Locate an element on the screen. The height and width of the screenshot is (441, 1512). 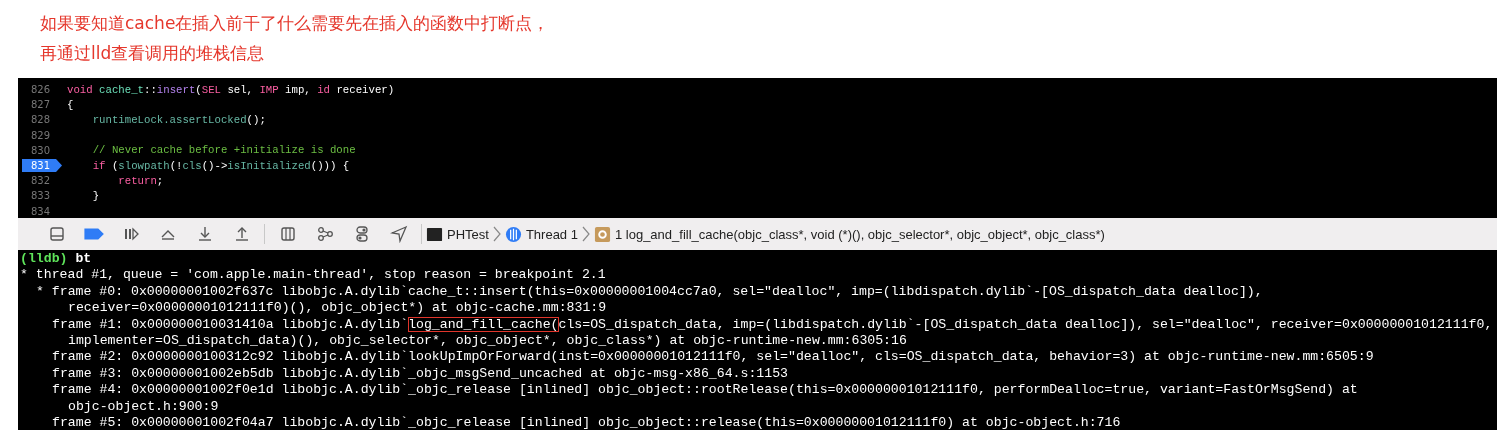
location-arrow-icon is located at coordinates (398, 234).